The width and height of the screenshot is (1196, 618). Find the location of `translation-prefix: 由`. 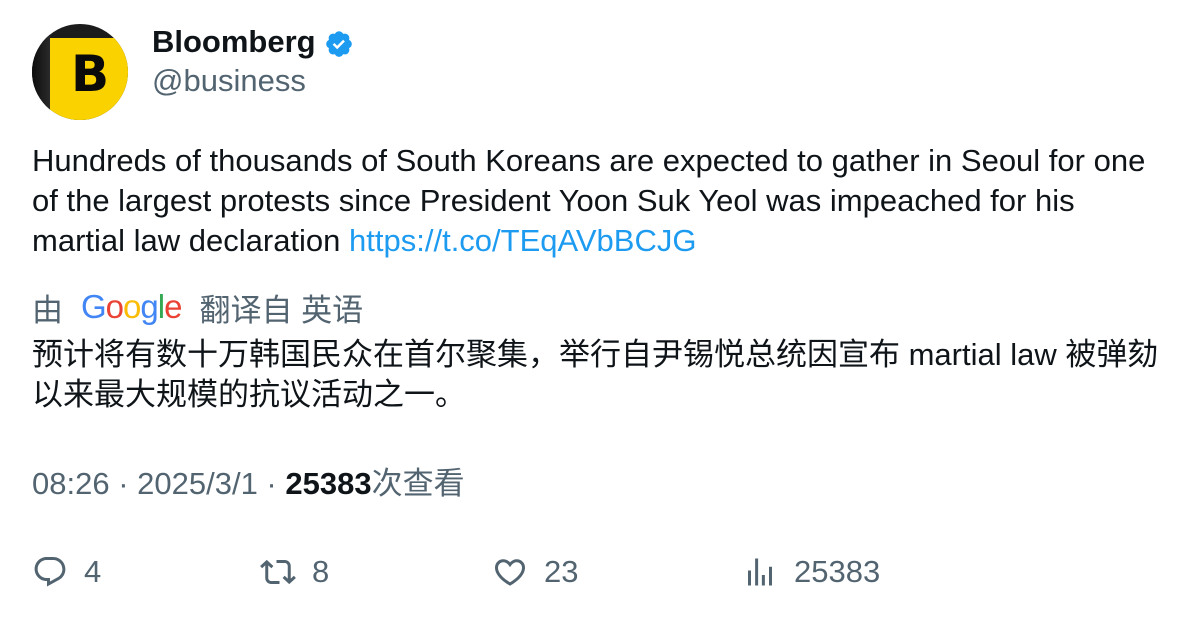

translation-prefix: 由 is located at coordinates (47, 310).